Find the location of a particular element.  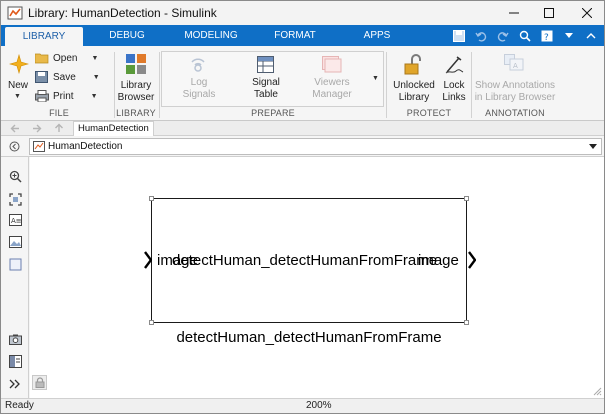

save-dropdown-caret: ▼ is located at coordinates (96, 77).